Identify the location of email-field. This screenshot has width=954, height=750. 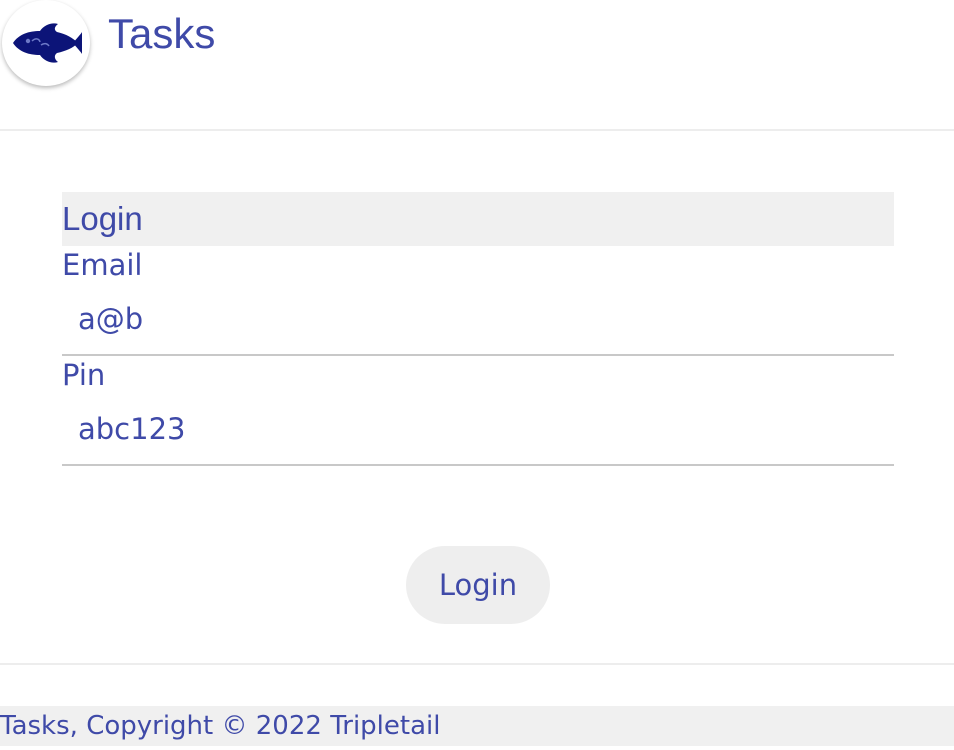
(478, 320).